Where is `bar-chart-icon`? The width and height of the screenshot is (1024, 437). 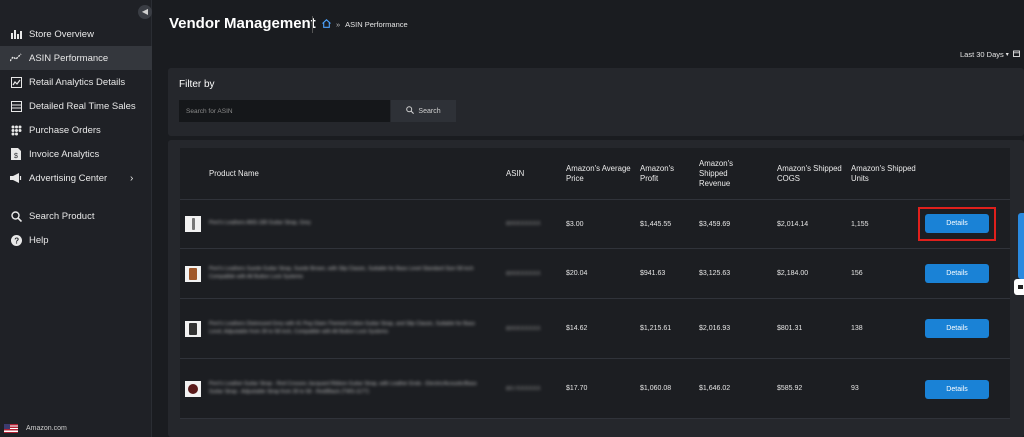
bar-chart-icon is located at coordinates (16, 34).